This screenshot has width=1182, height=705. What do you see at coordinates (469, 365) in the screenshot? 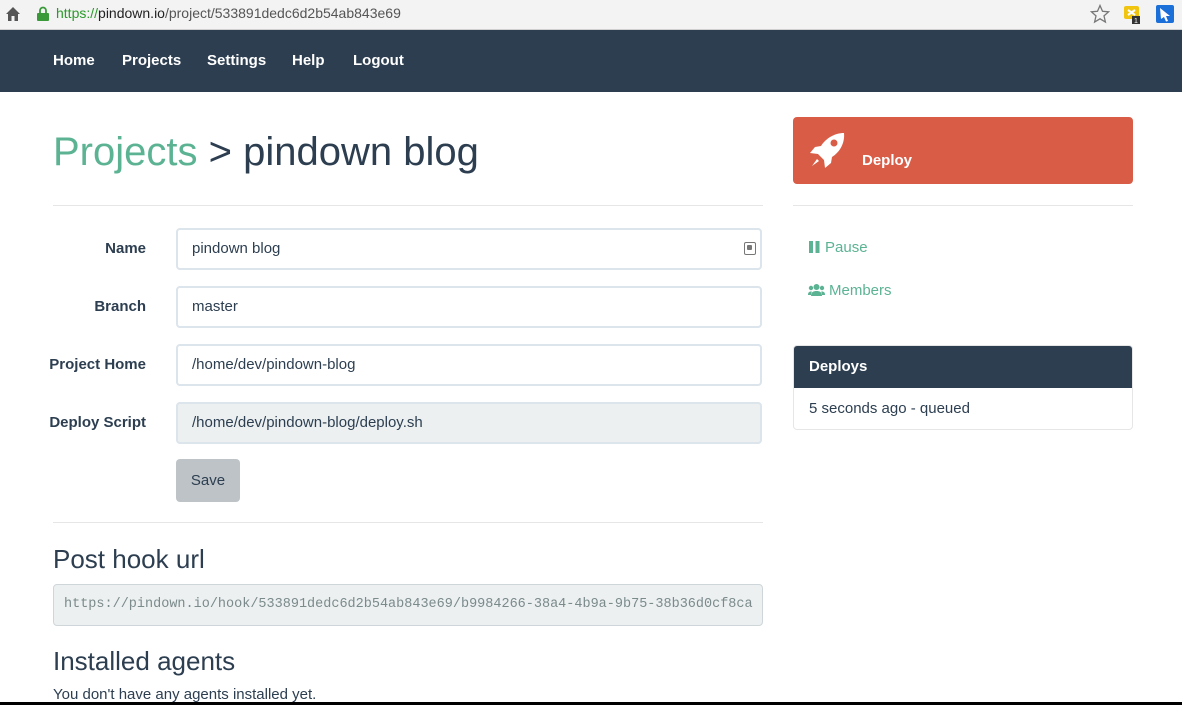
I see `project-home-input: /home/dev/pindown-blog` at bounding box center [469, 365].